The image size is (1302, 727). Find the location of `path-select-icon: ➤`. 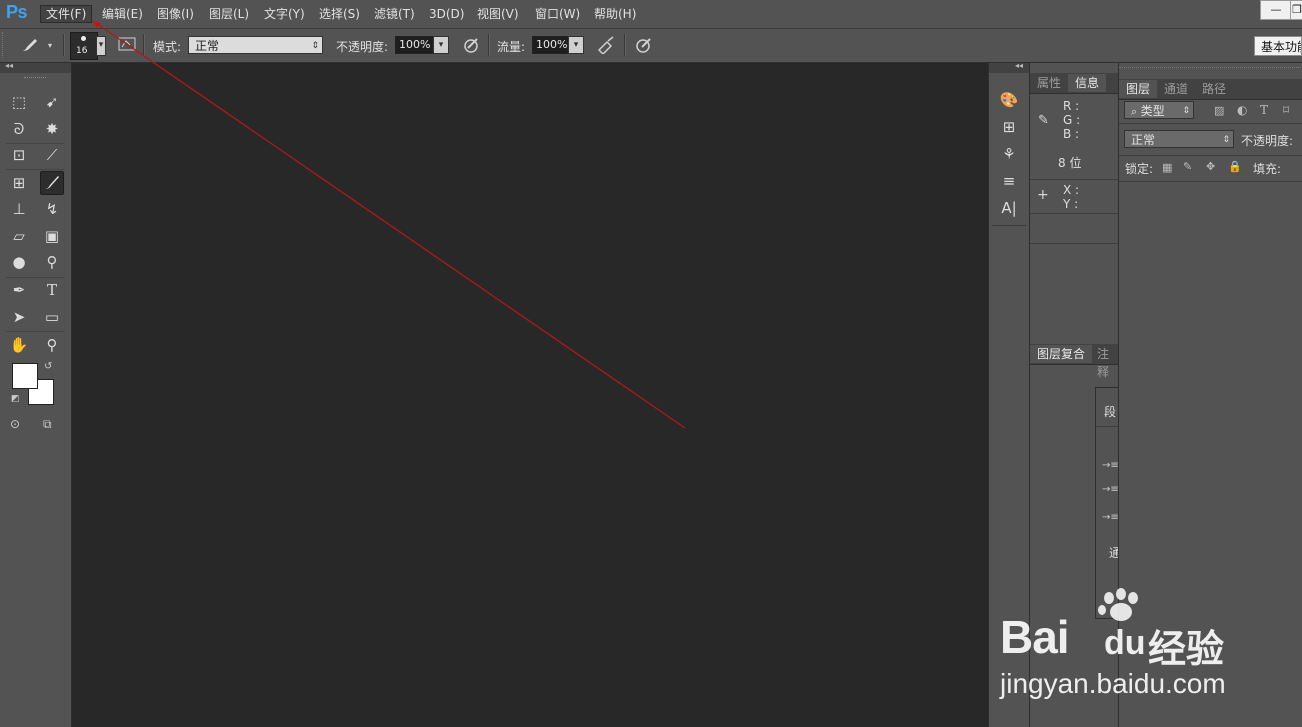

path-select-icon: ➤ is located at coordinates (19, 317).